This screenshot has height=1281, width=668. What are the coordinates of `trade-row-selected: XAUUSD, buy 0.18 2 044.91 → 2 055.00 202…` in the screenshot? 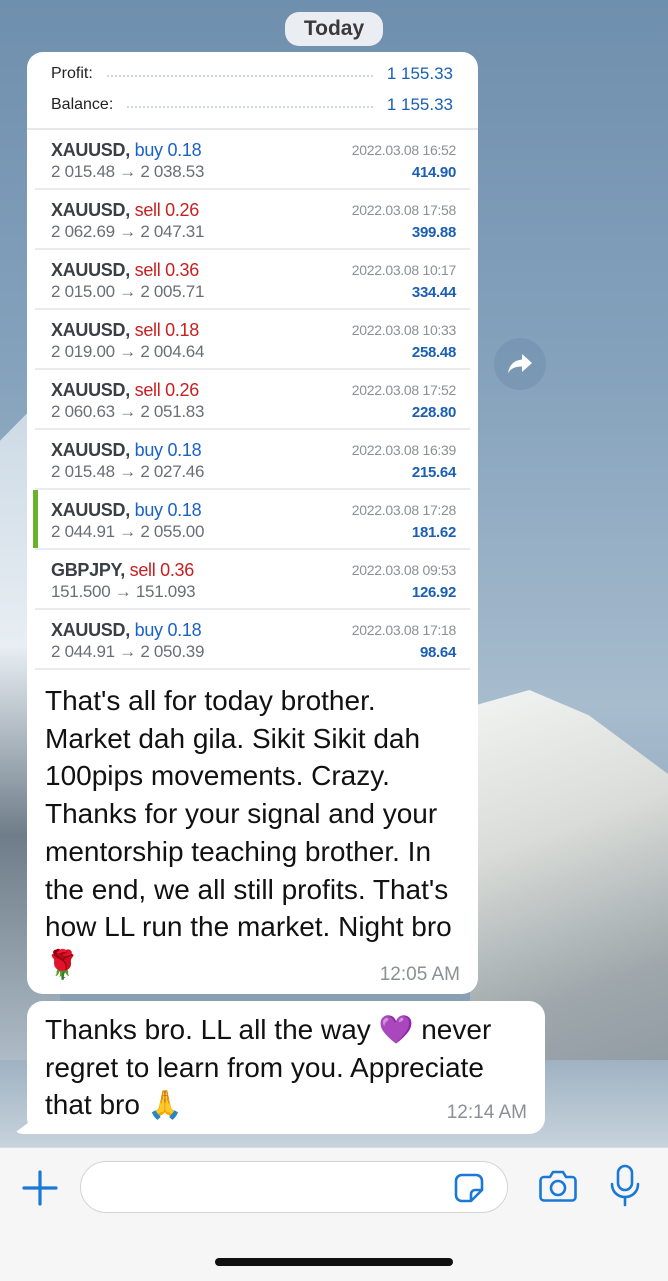 It's located at (251, 520).